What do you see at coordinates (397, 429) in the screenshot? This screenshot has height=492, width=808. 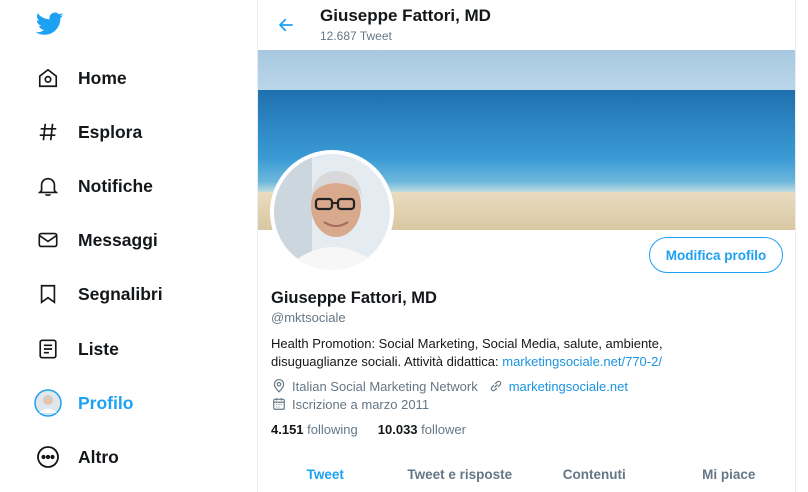 I see `followers-count: 10.033` at bounding box center [397, 429].